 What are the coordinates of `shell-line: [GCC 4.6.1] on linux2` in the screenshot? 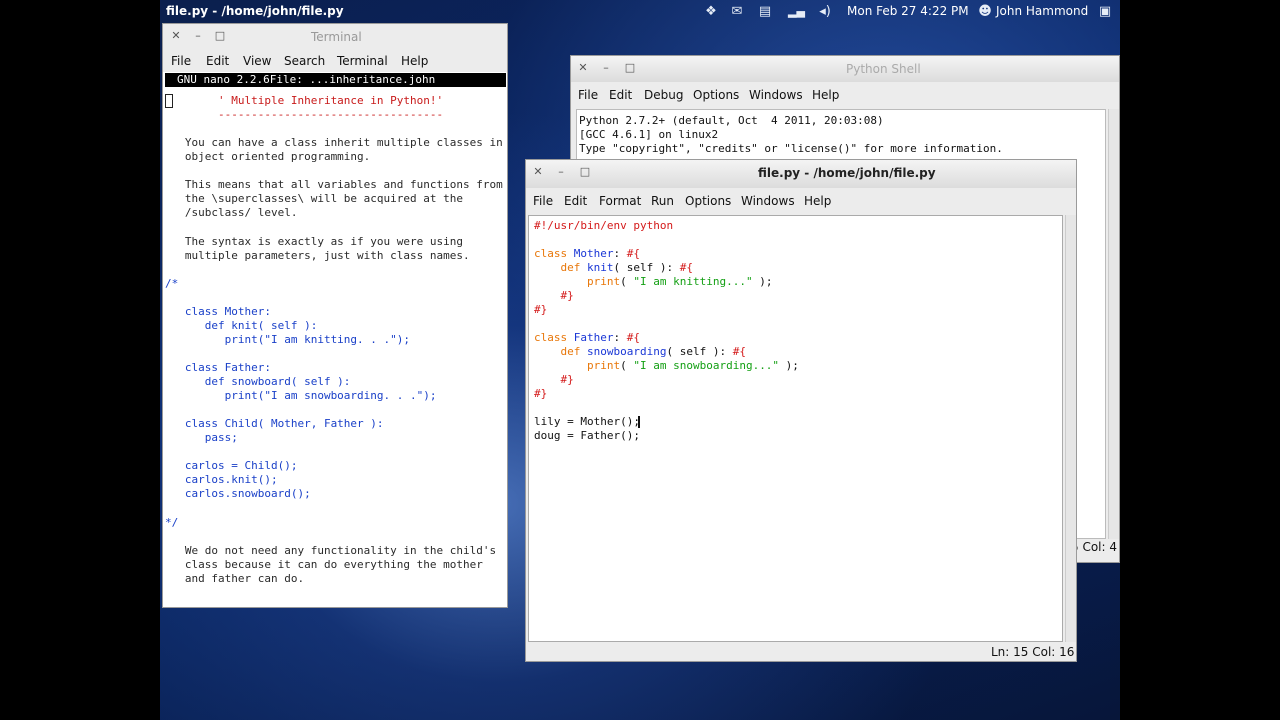 It's located at (649, 134).